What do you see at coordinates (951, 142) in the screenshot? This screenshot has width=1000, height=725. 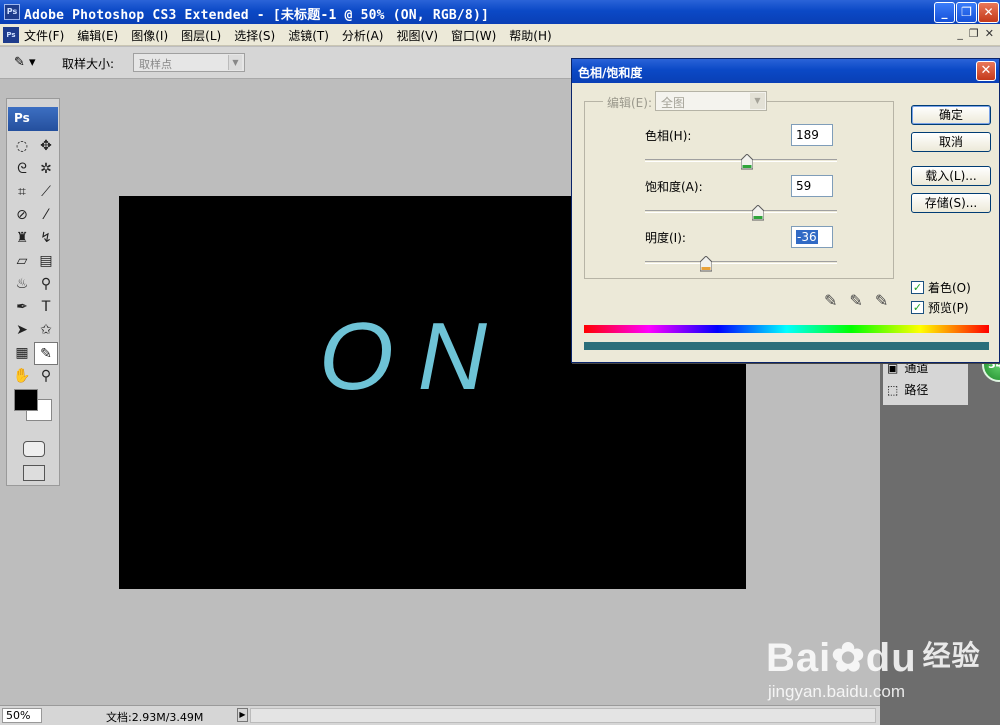 I see `cancel-button: 取消` at bounding box center [951, 142].